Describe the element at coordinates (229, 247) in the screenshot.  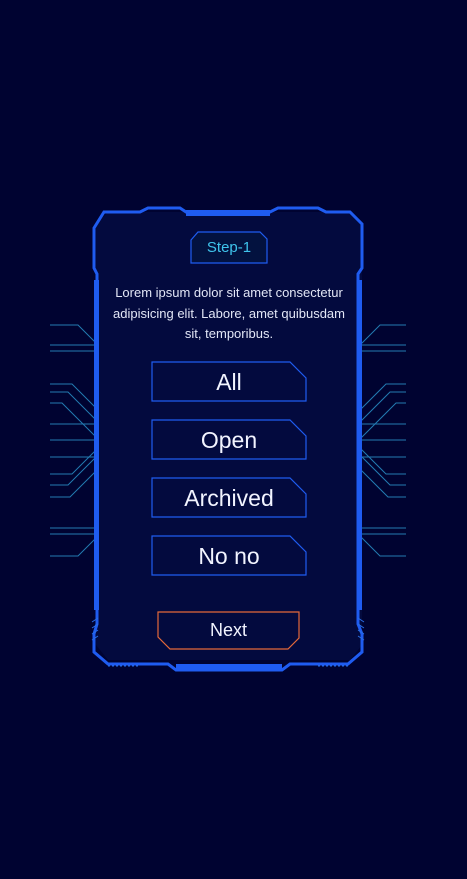
I see `step-label: Step-1` at that location.